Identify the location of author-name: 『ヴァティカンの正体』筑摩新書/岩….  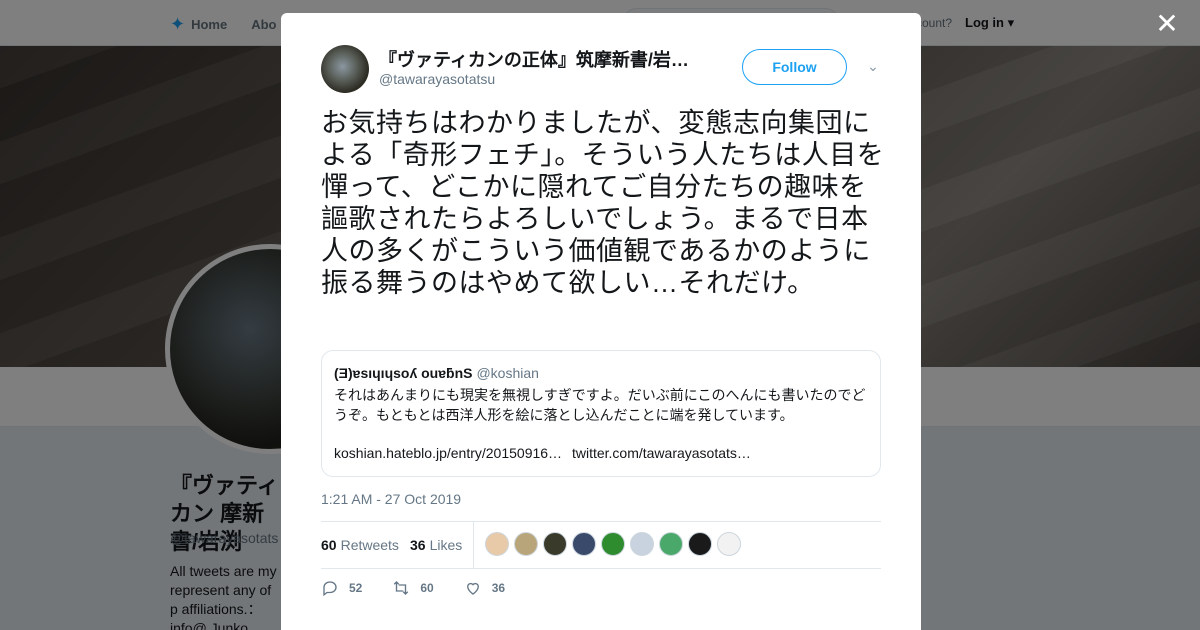
(539, 59).